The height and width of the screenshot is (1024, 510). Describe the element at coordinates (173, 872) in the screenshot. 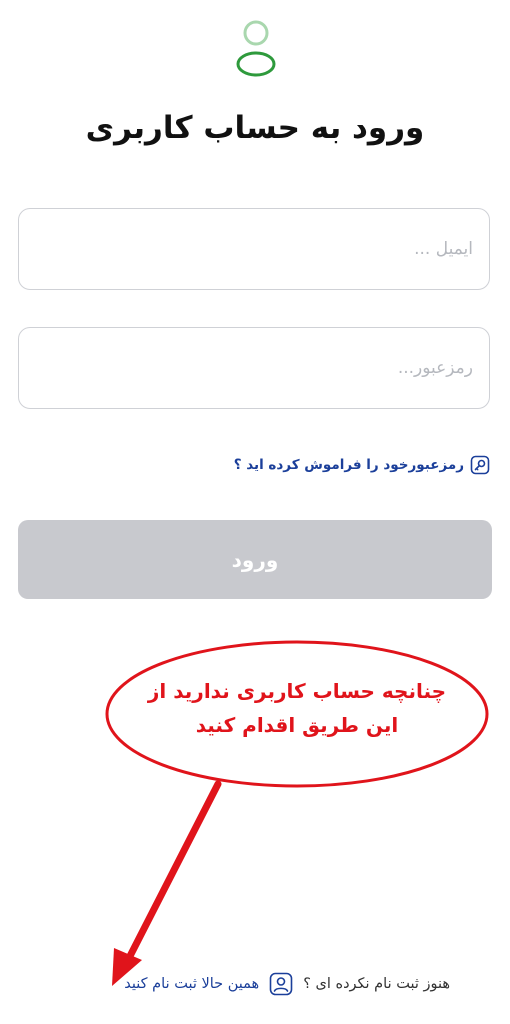

I see `annotation-arrow-line` at that location.